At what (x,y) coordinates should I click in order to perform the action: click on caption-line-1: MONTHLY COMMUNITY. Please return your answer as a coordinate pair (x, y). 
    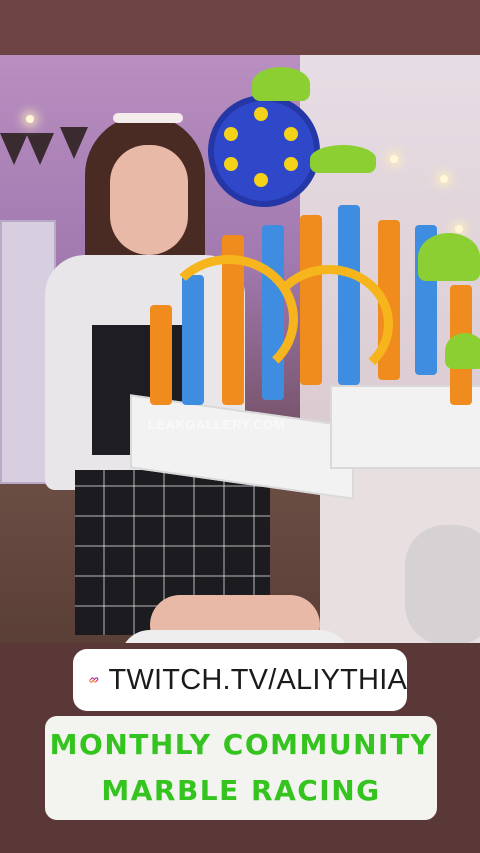
    Looking at the image, I should click on (241, 744).